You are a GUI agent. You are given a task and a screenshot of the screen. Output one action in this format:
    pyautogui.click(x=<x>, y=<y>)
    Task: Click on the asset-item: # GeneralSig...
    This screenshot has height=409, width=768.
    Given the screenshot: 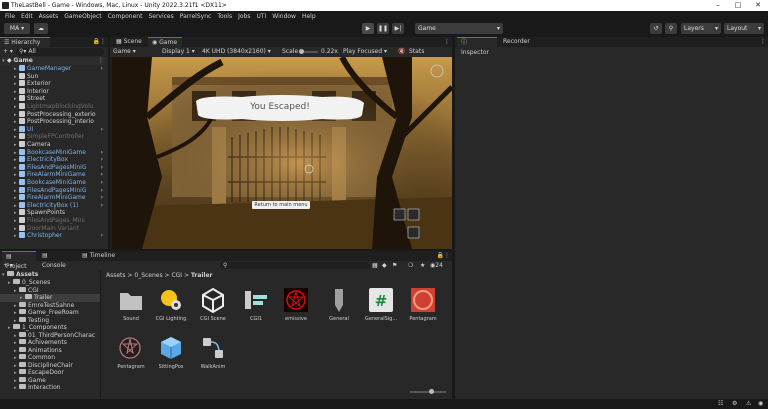 What is the action you would take?
    pyautogui.click(x=381, y=304)
    